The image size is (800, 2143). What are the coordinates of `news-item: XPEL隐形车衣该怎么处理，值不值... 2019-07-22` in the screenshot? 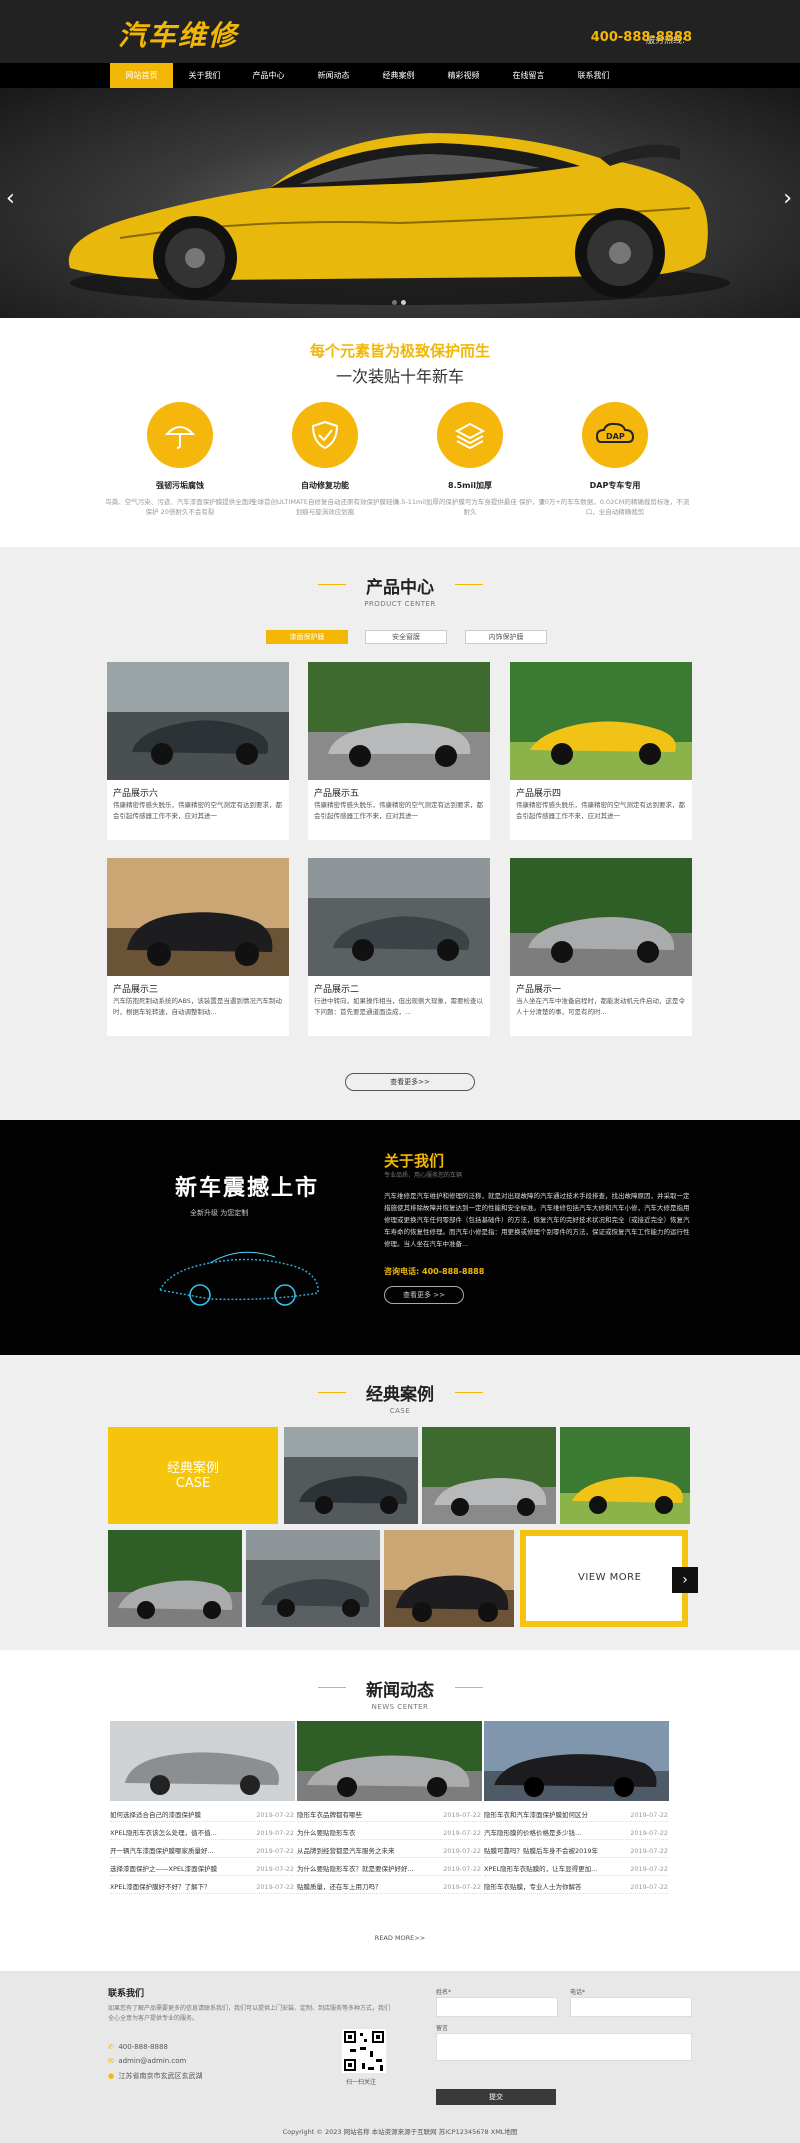 It's located at (202, 1833).